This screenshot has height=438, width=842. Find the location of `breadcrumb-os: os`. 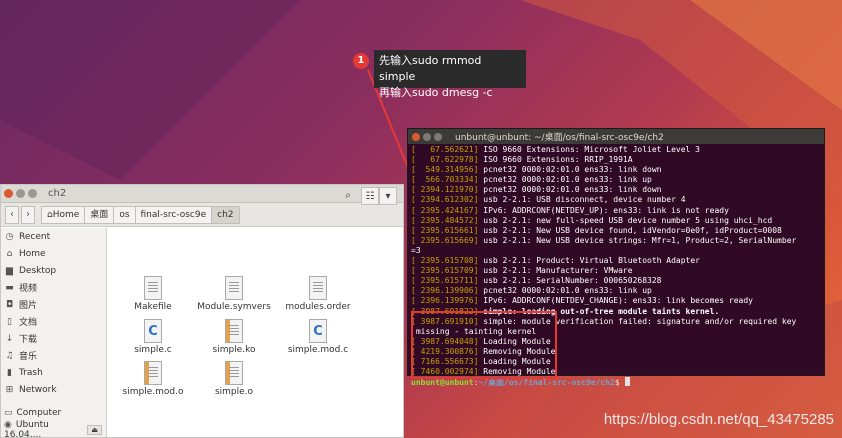

breadcrumb-os: os is located at coordinates (124, 214).